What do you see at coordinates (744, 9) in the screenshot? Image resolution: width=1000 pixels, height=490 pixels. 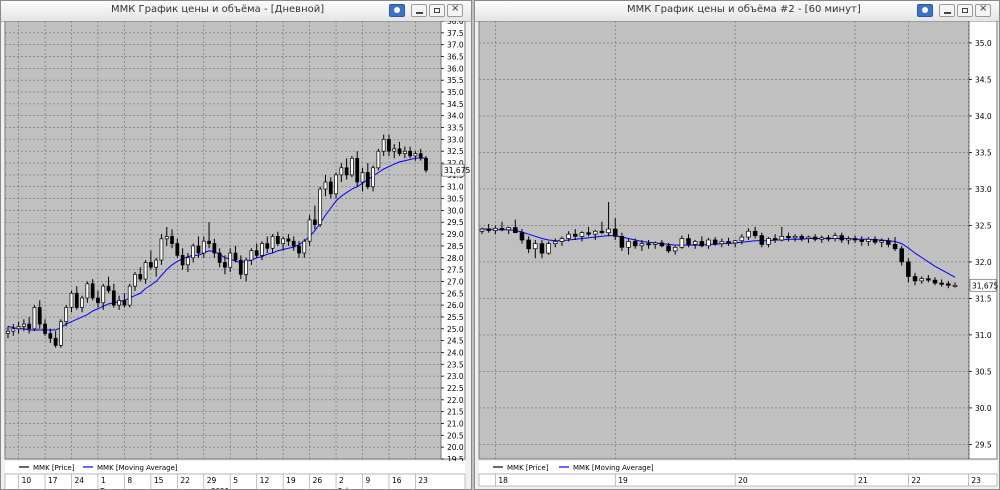 I see `window-title: ММК График цены и объёма #2 - [60 минут]` at bounding box center [744, 9].